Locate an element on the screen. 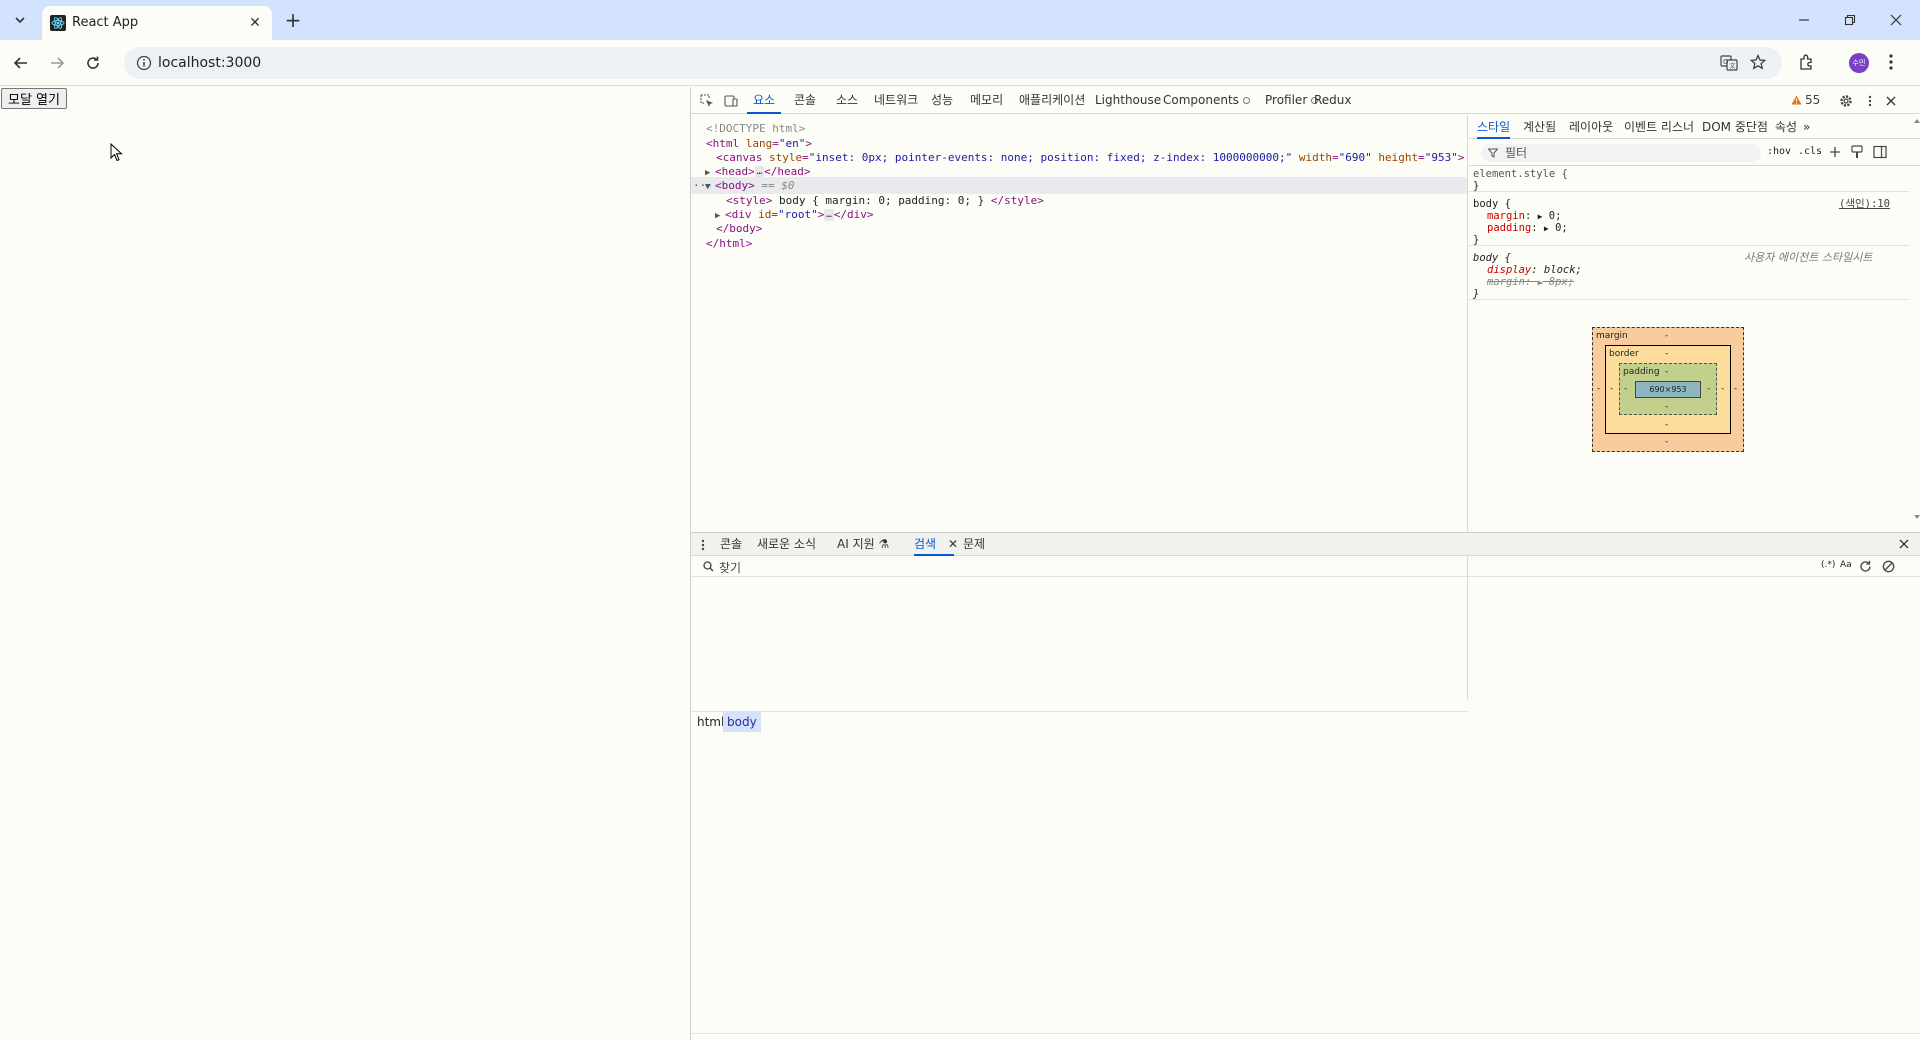 The width and height of the screenshot is (1920, 1040). drawer-menu-icon is located at coordinates (703, 545).